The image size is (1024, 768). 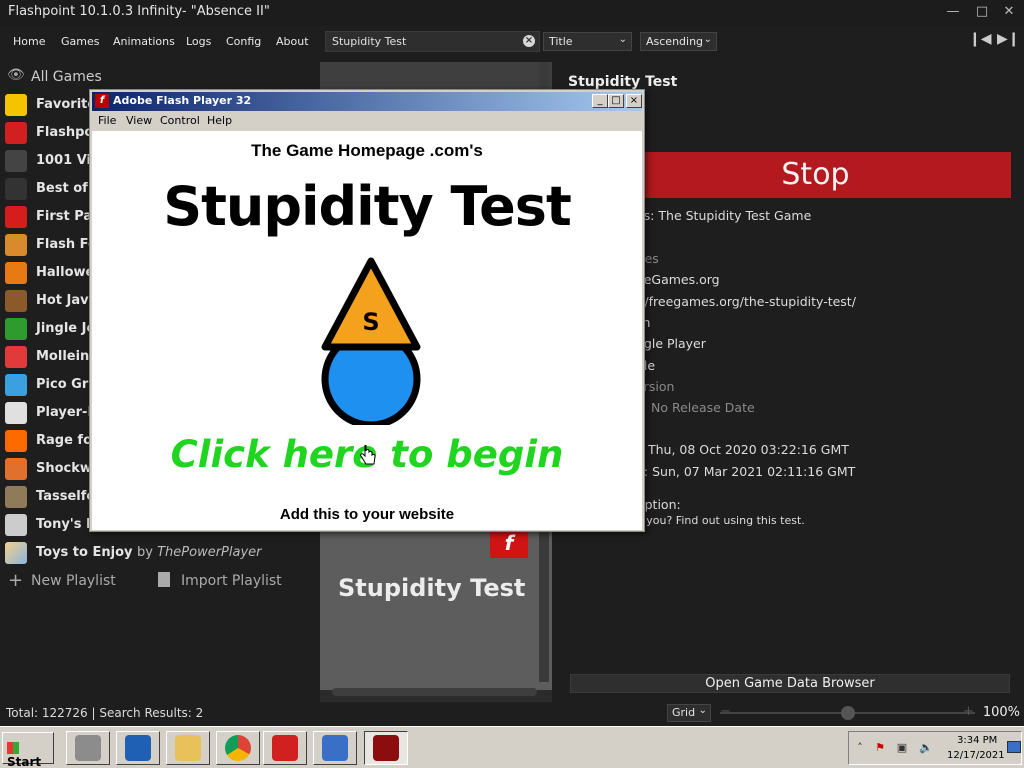 What do you see at coordinates (880, 748) in the screenshot?
I see `action-center-icon: ⚑` at bounding box center [880, 748].